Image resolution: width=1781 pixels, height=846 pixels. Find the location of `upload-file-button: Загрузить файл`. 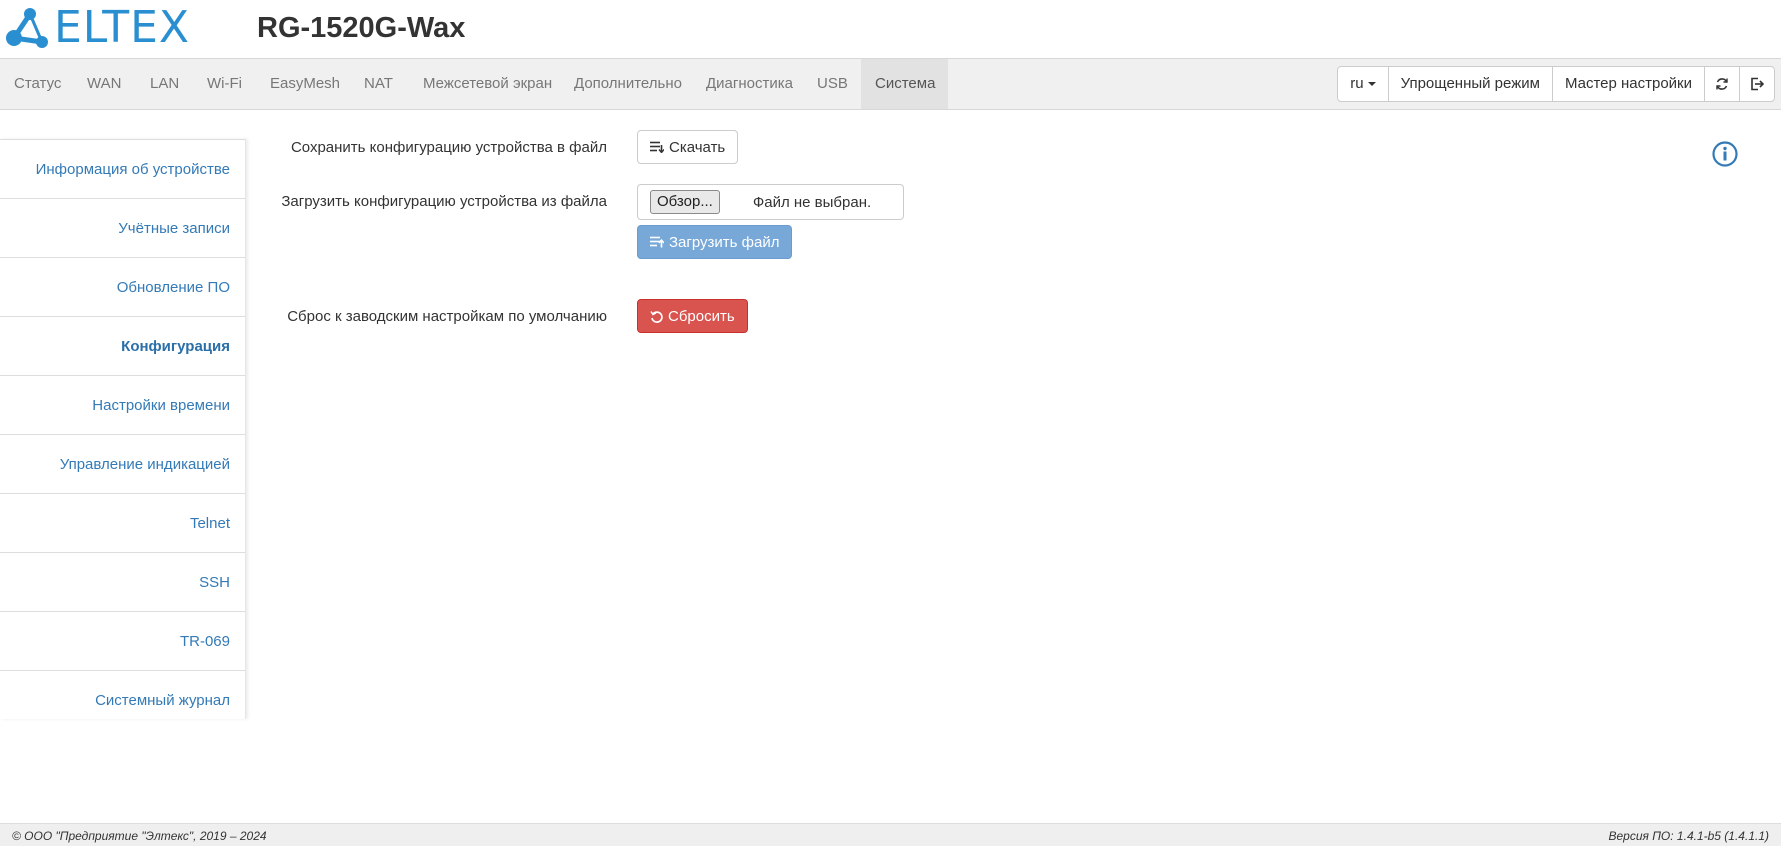

upload-file-button: Загрузить файл is located at coordinates (715, 242).